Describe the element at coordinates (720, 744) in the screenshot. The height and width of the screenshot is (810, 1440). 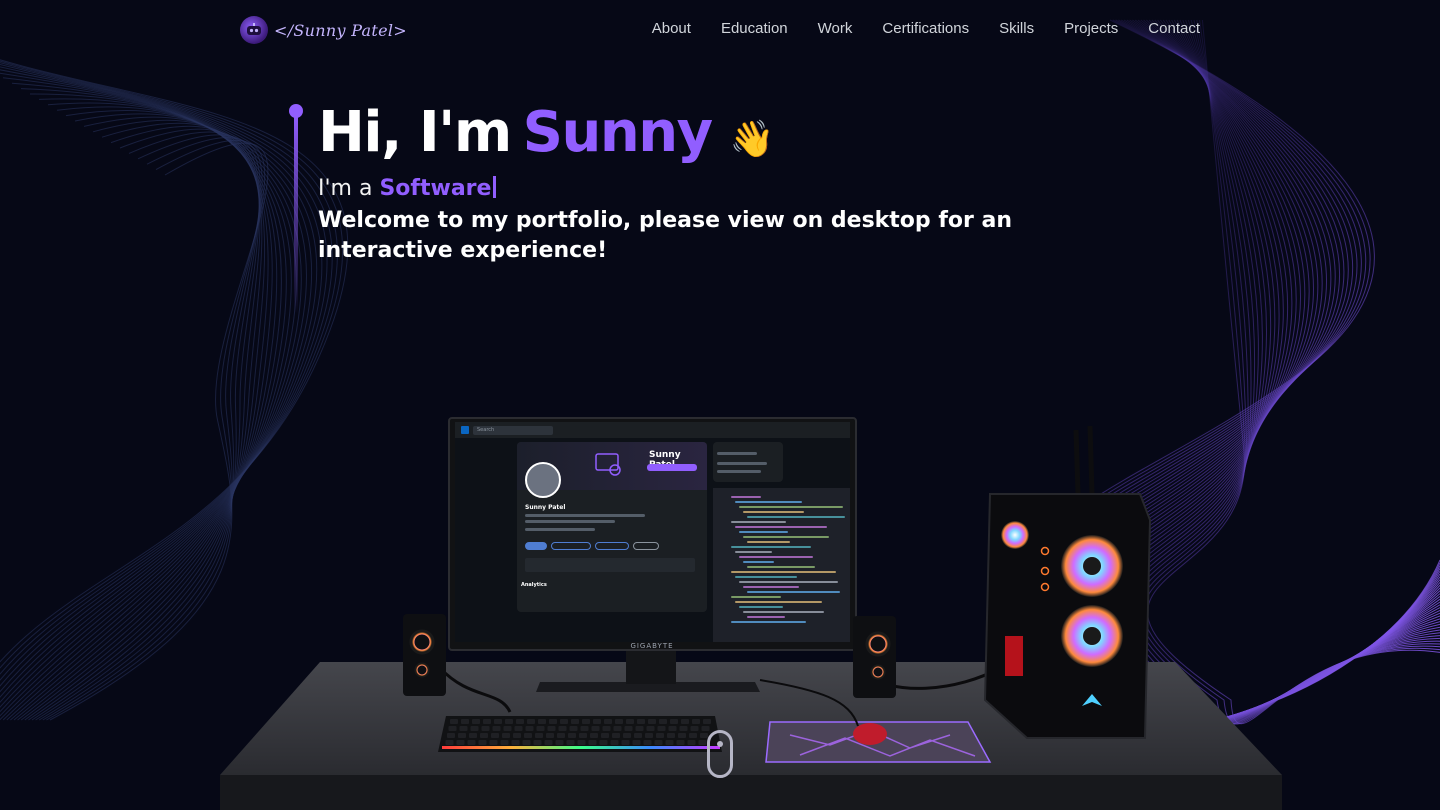
I see `scroll-dot` at that location.